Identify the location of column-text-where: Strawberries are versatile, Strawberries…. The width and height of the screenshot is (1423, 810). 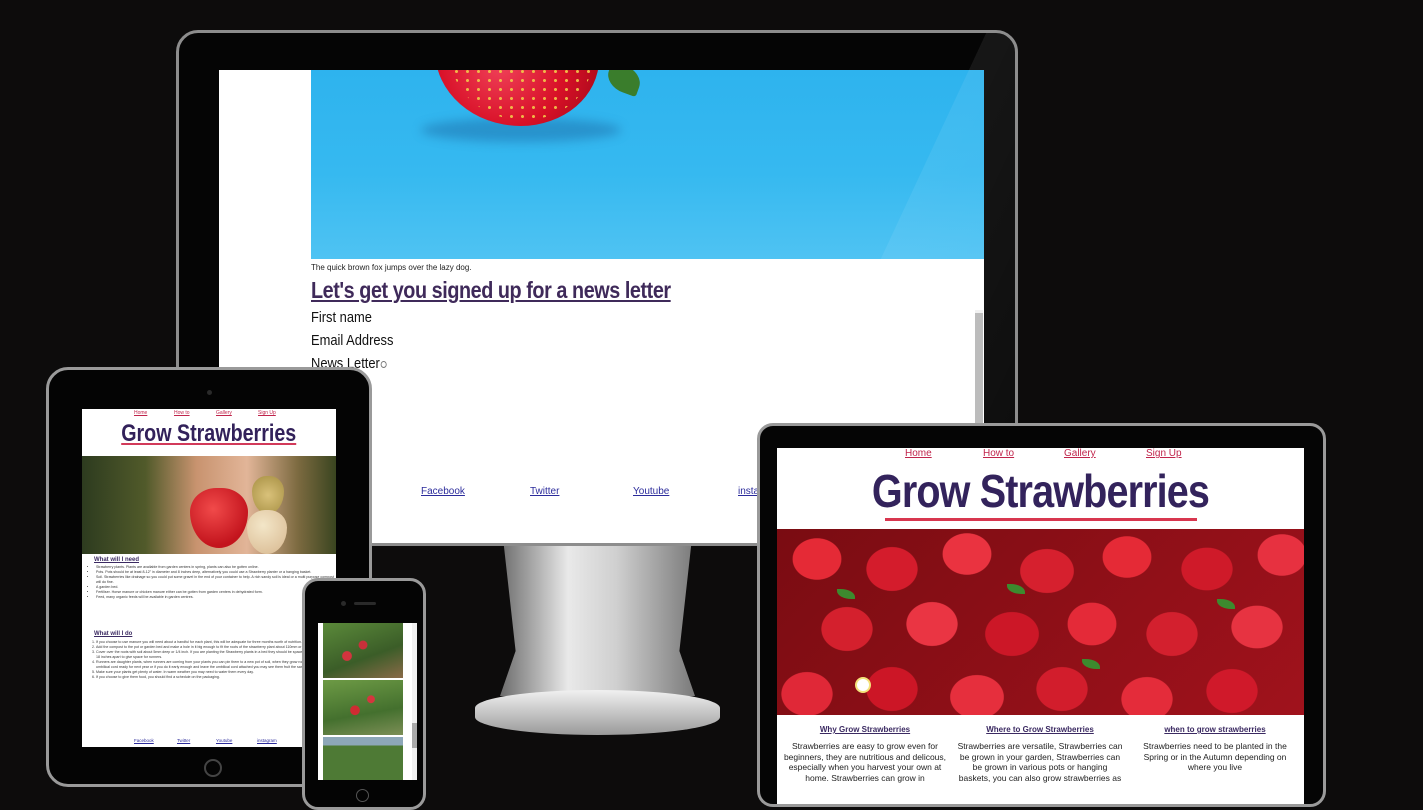
(1040, 762).